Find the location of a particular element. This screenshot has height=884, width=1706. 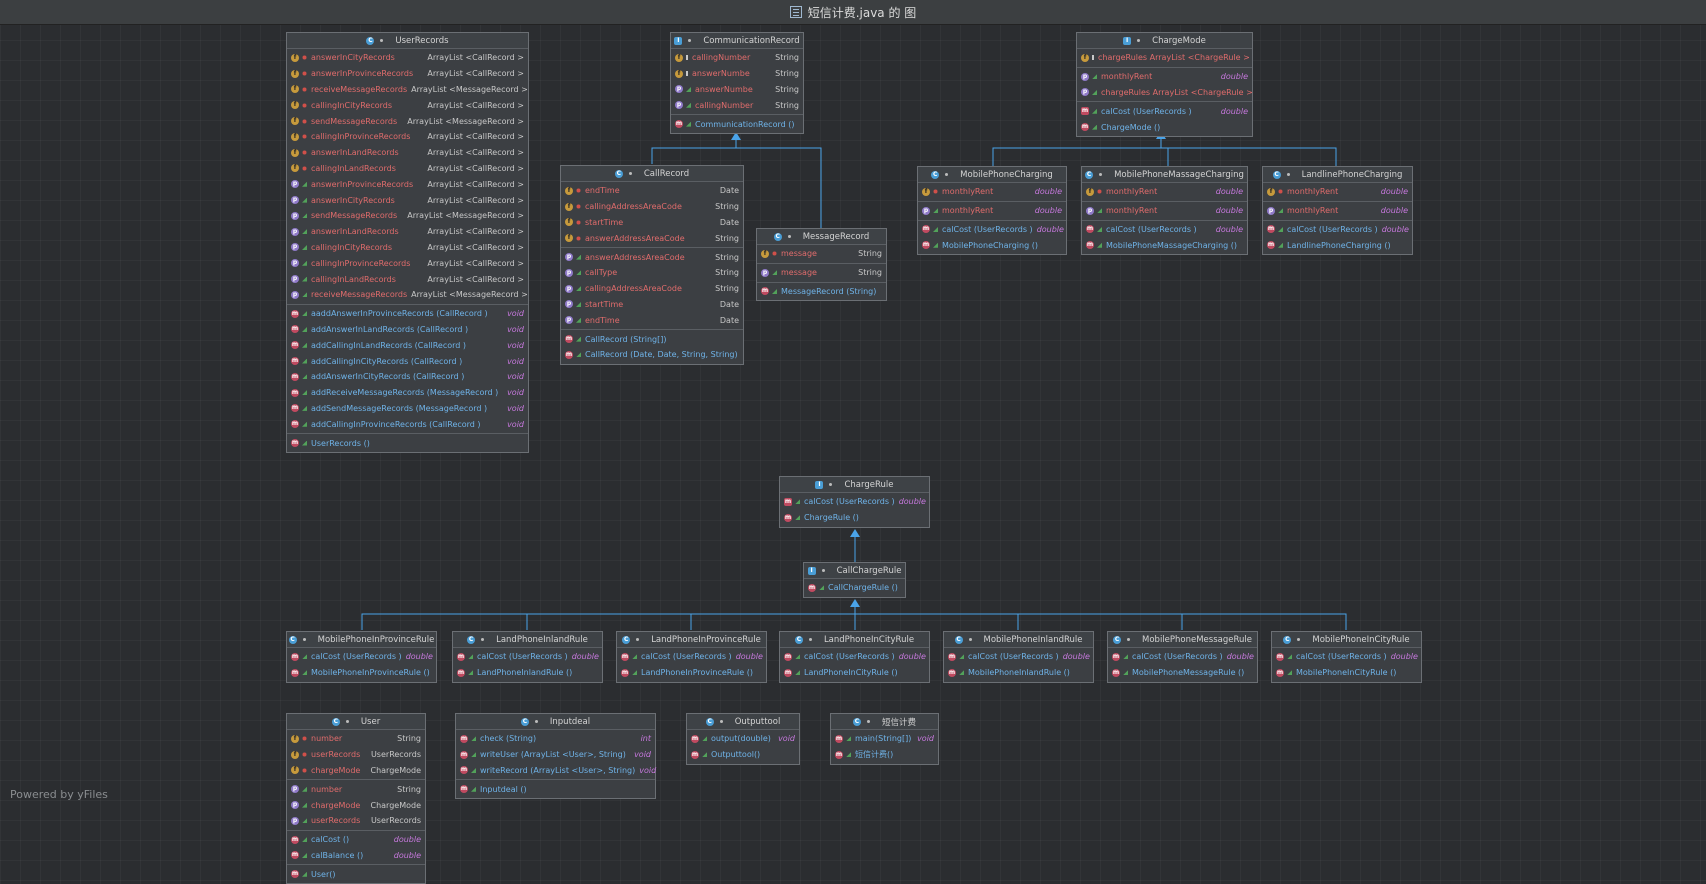

field-row: f message String is located at coordinates (821, 254).